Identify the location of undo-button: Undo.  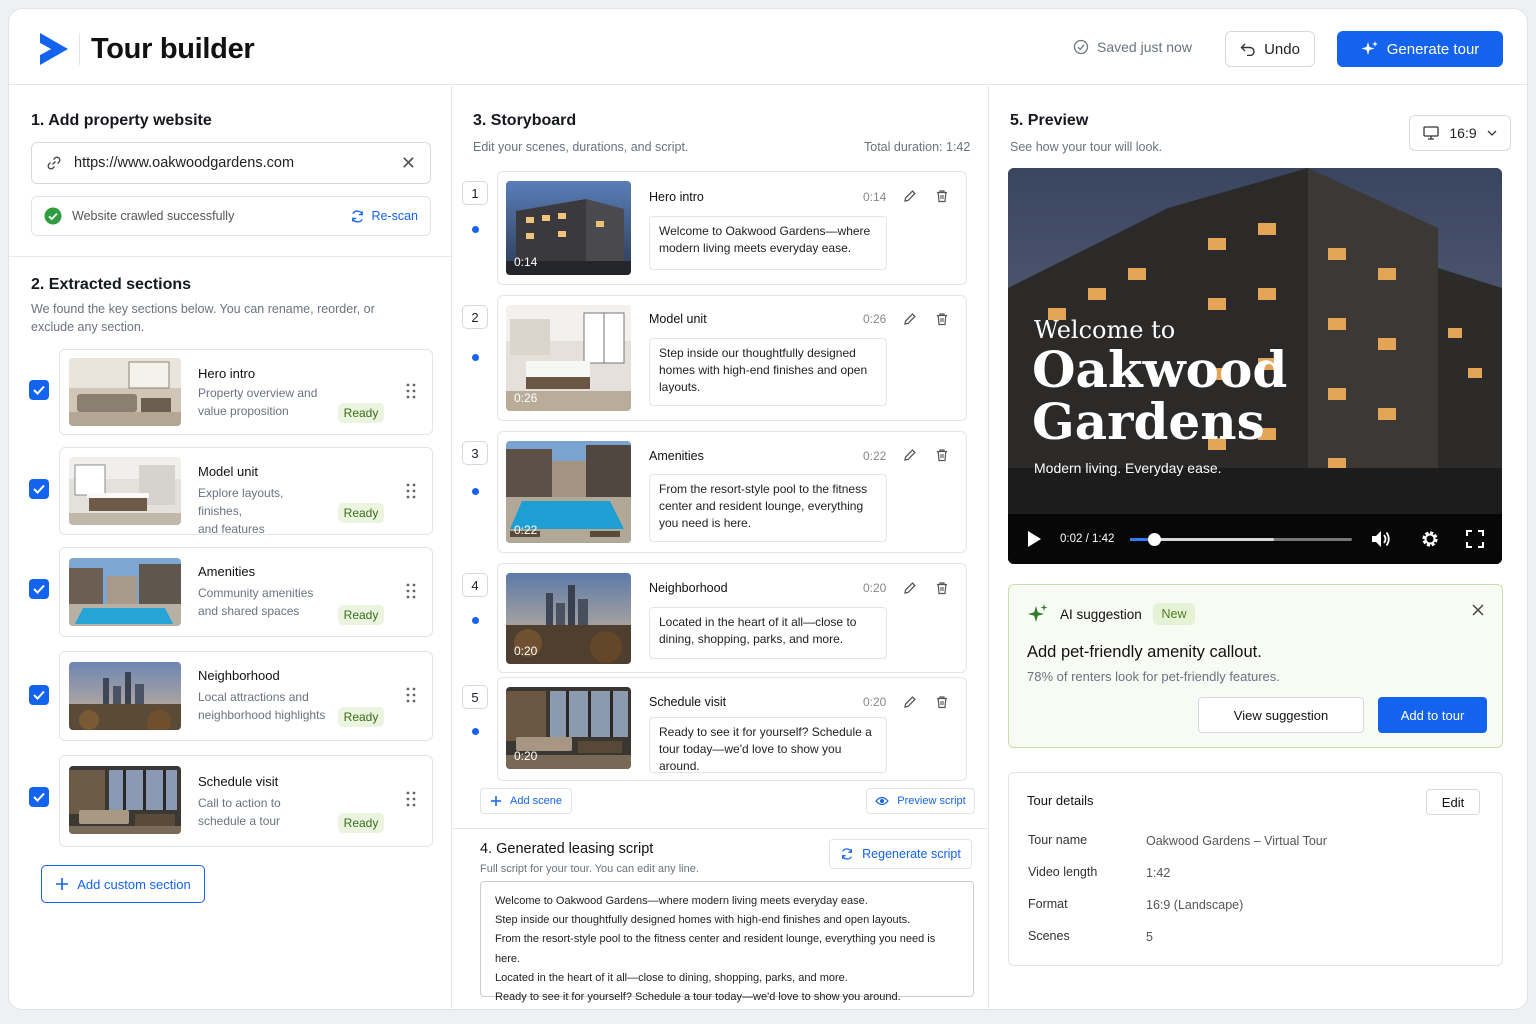
(1270, 49).